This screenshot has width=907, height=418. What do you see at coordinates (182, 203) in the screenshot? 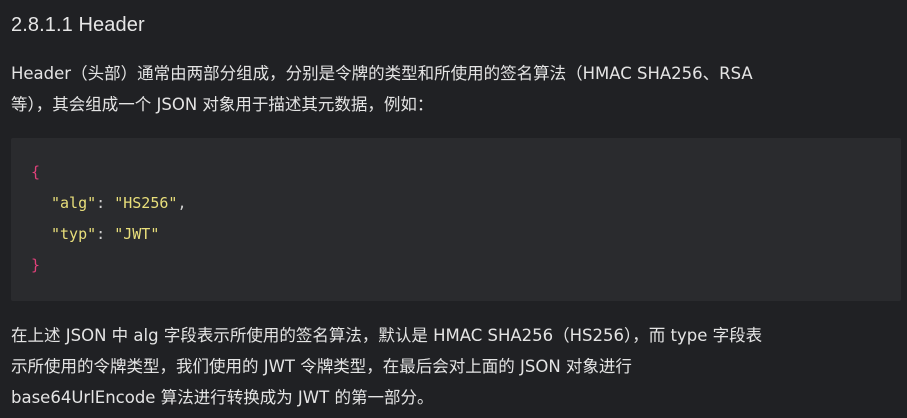
I see `code-comma: ,` at bounding box center [182, 203].